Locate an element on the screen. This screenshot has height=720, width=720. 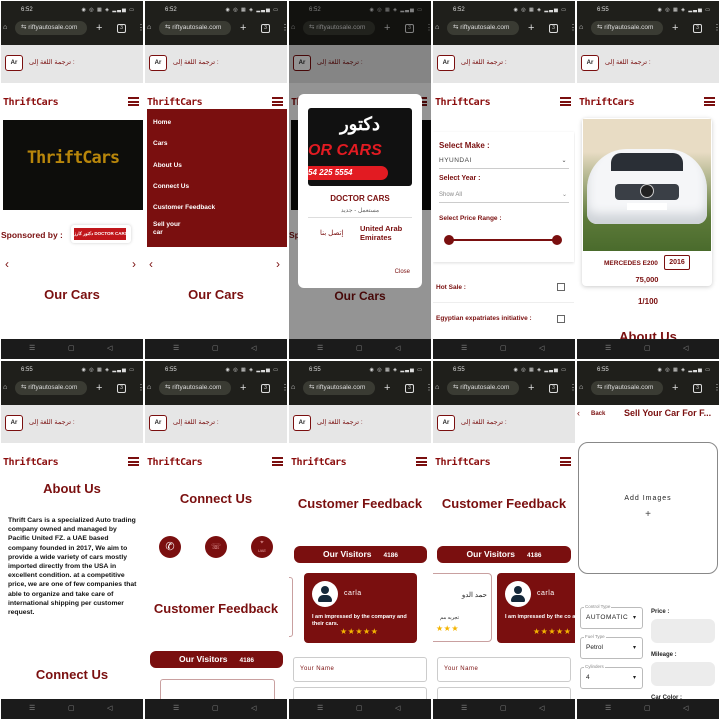
modal-close-button: Close is located at coordinates (402, 272).